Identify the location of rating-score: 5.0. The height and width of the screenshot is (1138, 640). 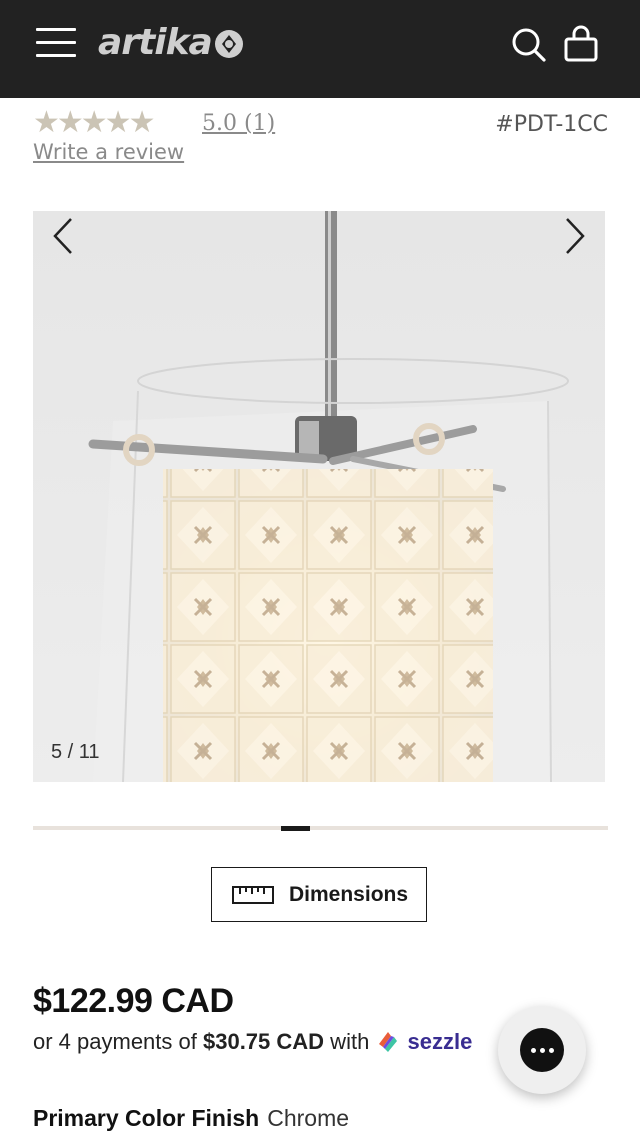
(219, 123).